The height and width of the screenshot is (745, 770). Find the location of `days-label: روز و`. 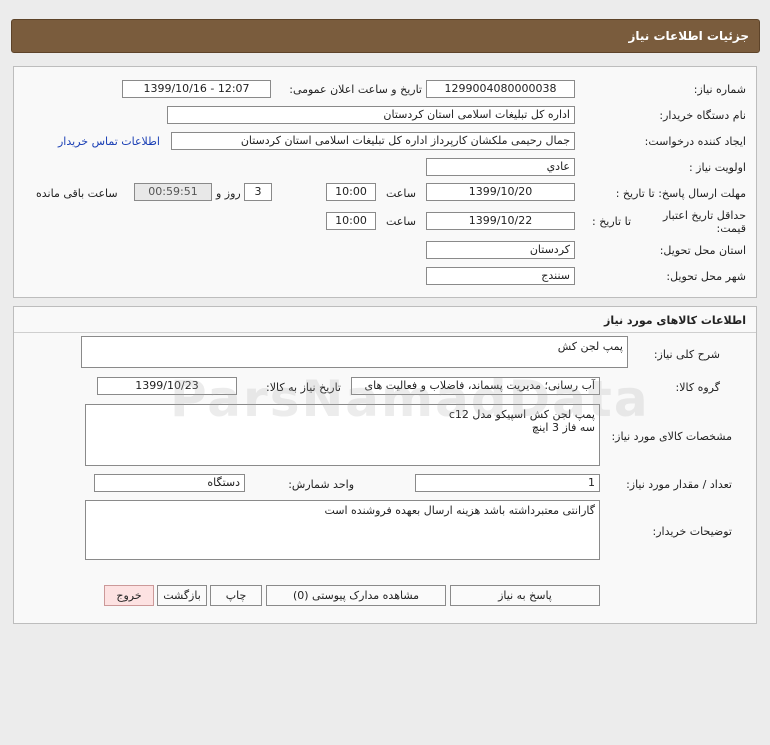

days-label: روز و is located at coordinates (228, 193).